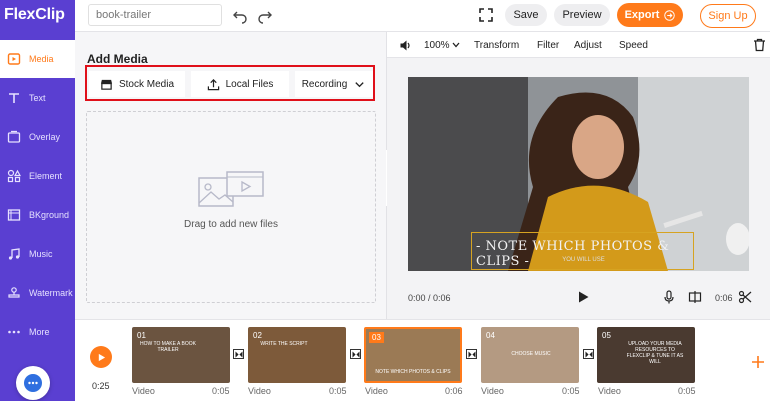  What do you see at coordinates (49, 215) in the screenshot?
I see `sidebar-item-label: BKground` at bounding box center [49, 215].